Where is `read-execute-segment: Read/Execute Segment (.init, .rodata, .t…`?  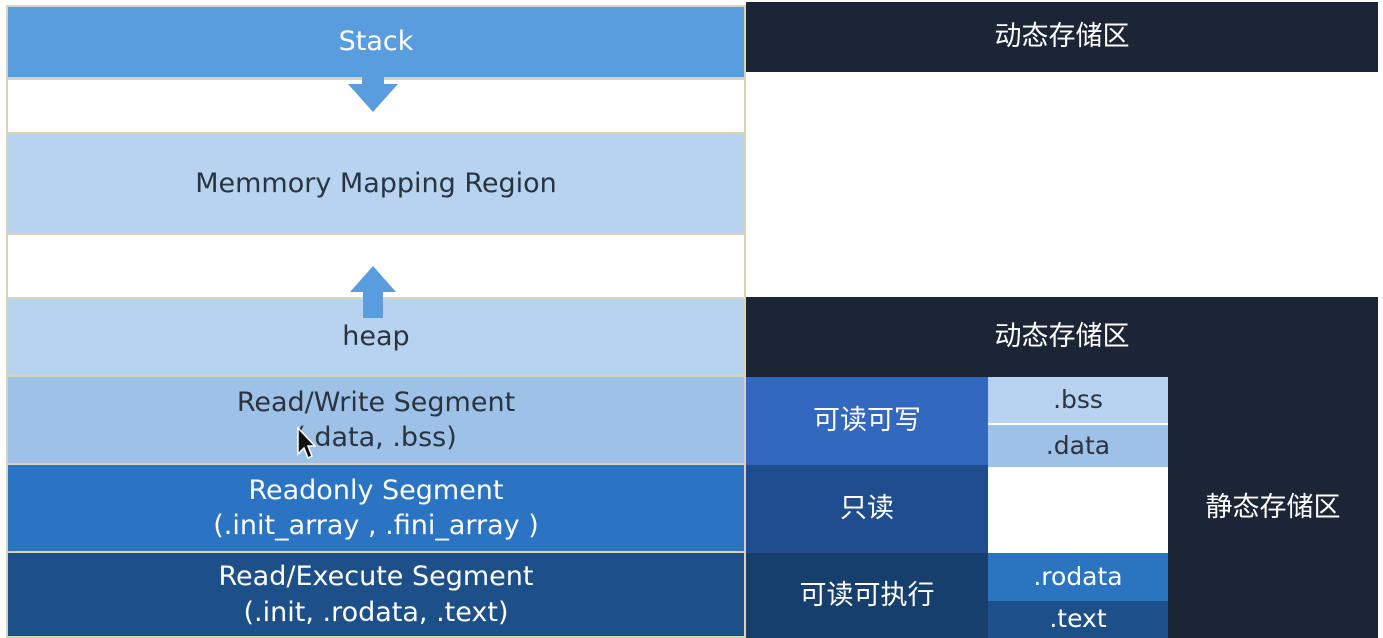
read-execute-segment: Read/Execute Segment (.init, .rodata, .t… is located at coordinates (376, 594).